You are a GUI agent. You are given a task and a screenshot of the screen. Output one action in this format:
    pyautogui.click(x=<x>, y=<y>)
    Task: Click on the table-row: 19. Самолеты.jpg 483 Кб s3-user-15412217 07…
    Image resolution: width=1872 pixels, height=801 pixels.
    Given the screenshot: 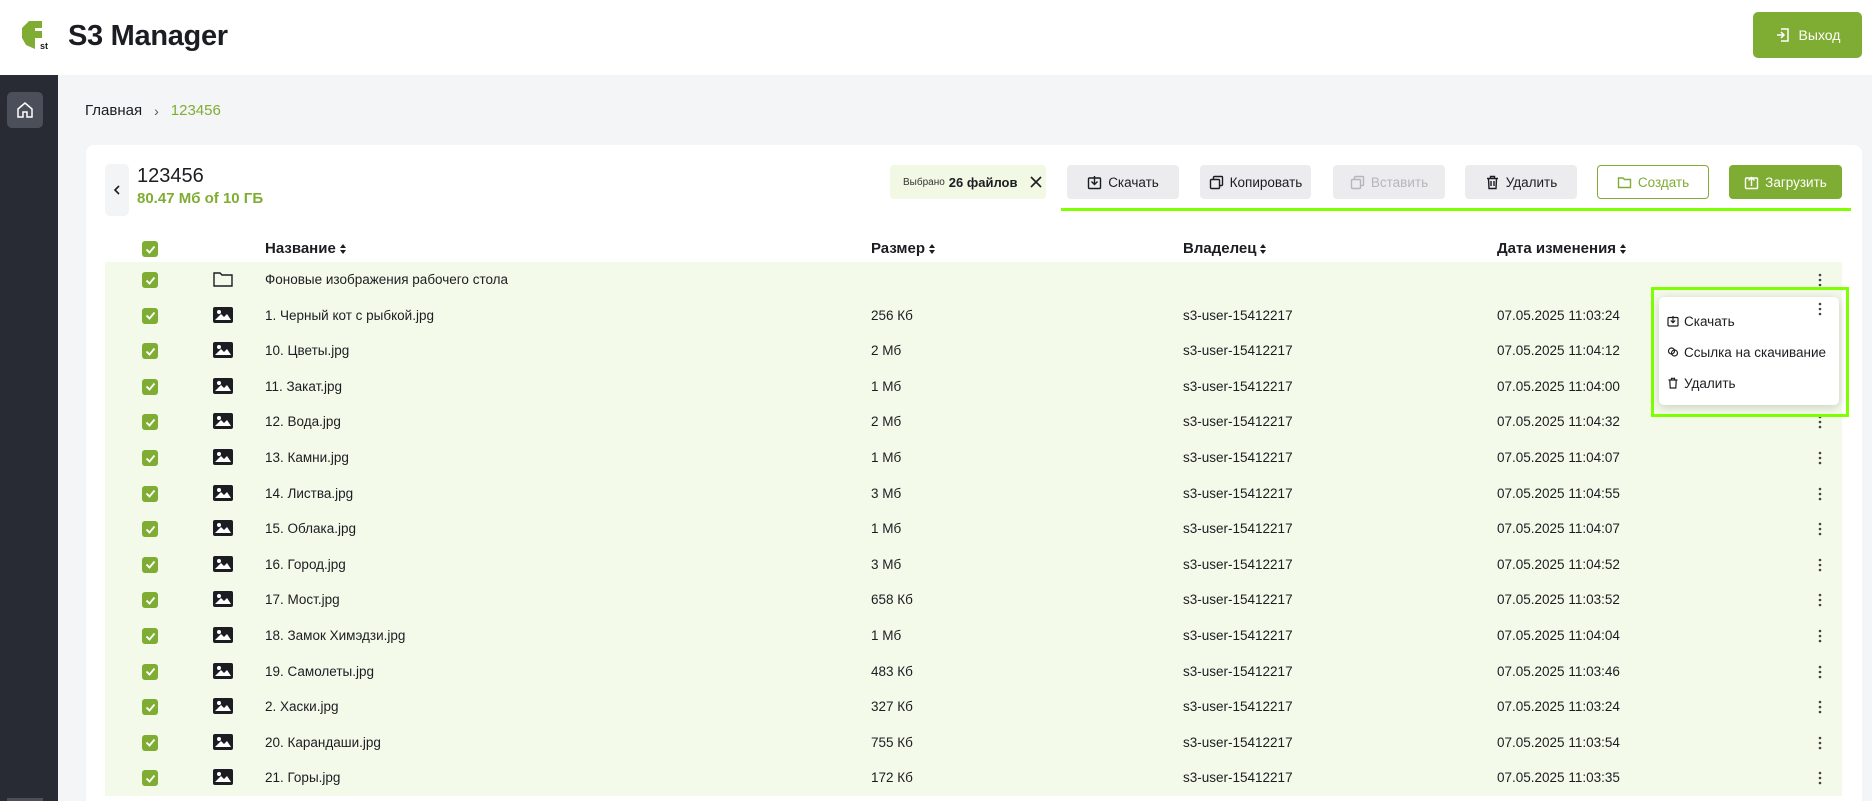 What is the action you would take?
    pyautogui.click(x=973, y=671)
    